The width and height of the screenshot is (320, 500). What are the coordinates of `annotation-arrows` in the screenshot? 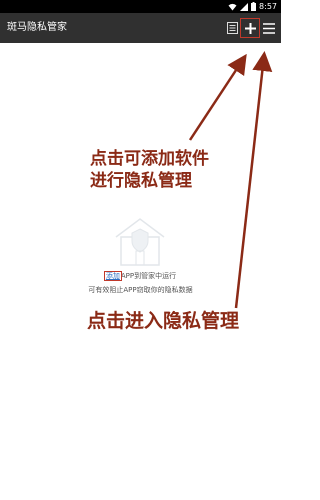 It's located at (230, 180).